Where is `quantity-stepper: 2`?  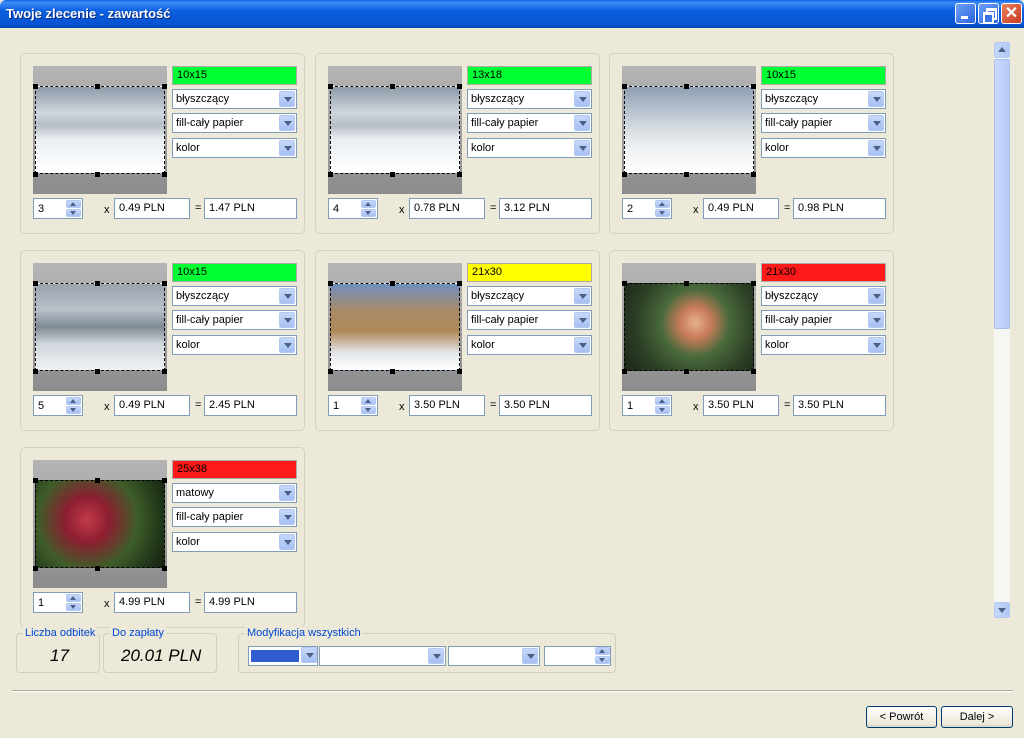 quantity-stepper: 2 is located at coordinates (647, 208).